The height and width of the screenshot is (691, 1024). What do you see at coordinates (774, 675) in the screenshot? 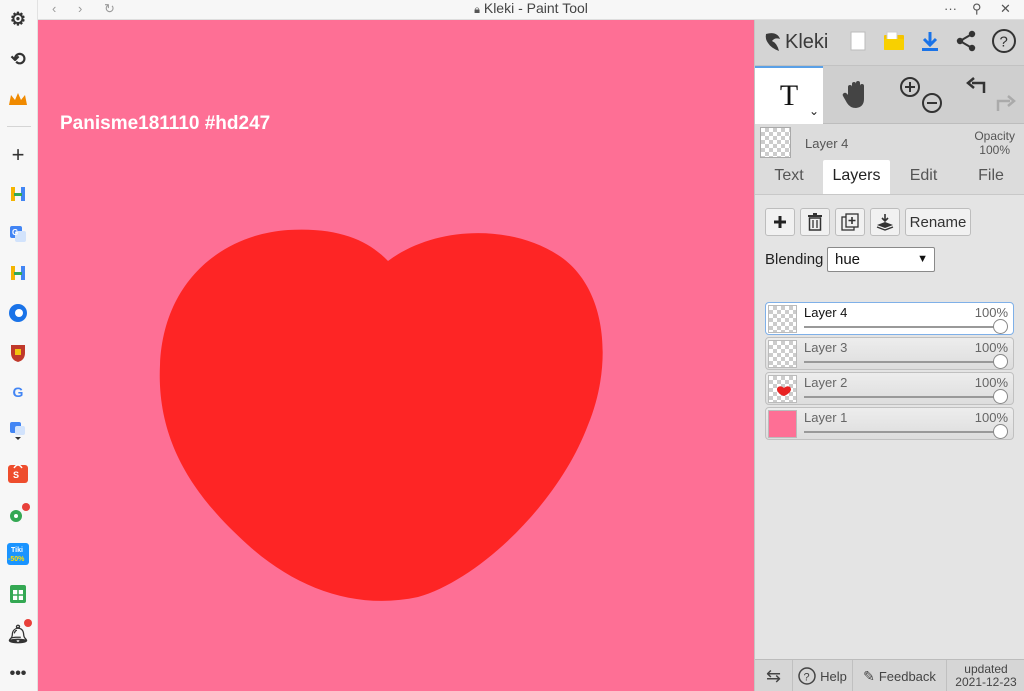
I see `swap-side-button: ⇆` at bounding box center [774, 675].